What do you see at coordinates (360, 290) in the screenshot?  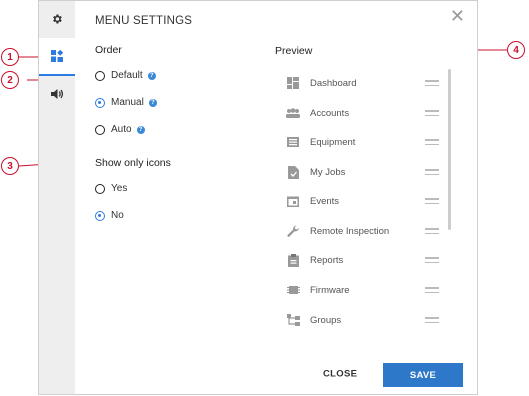 I see `list-item: Firmware` at bounding box center [360, 290].